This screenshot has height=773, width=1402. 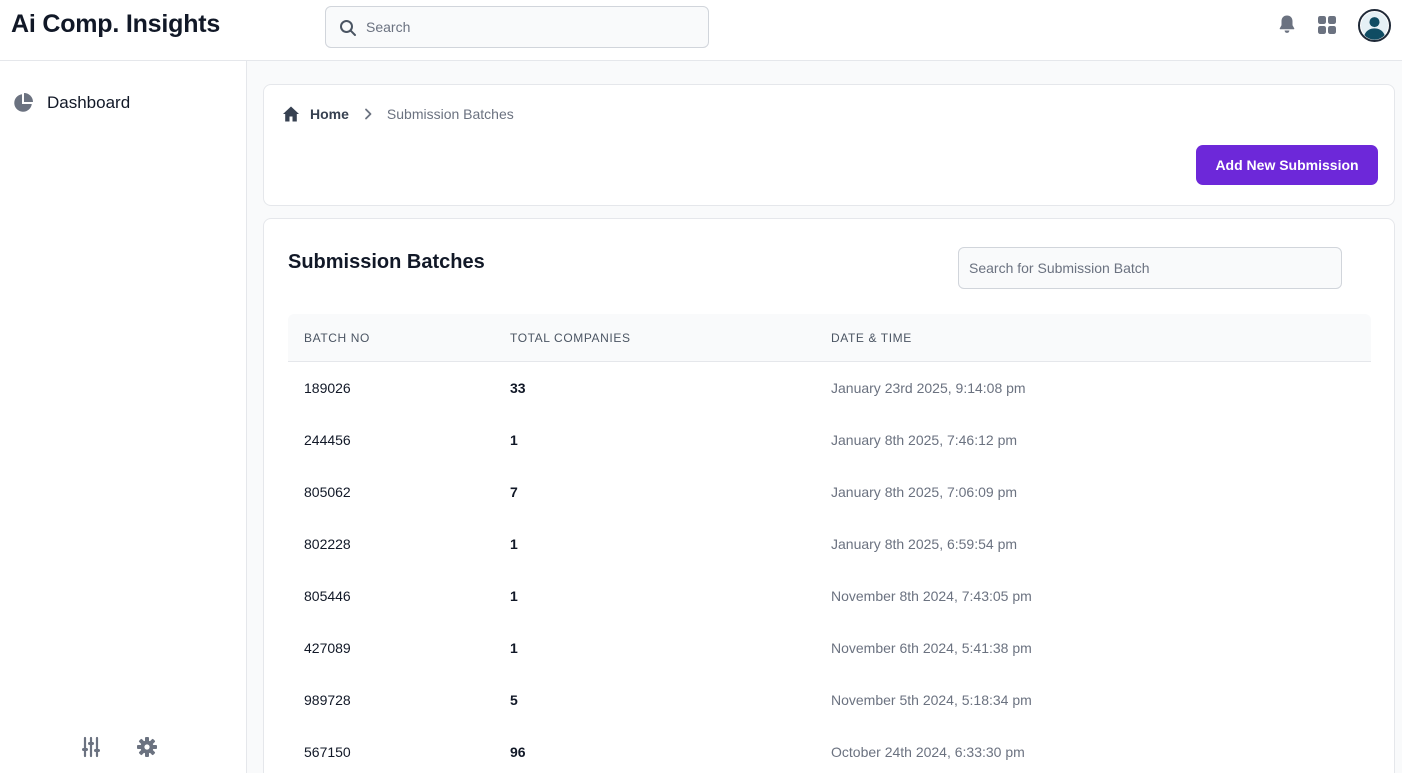 I want to click on table-row: 244456 1 January 8th 2025, 7:46:12 pm, so click(x=829, y=440).